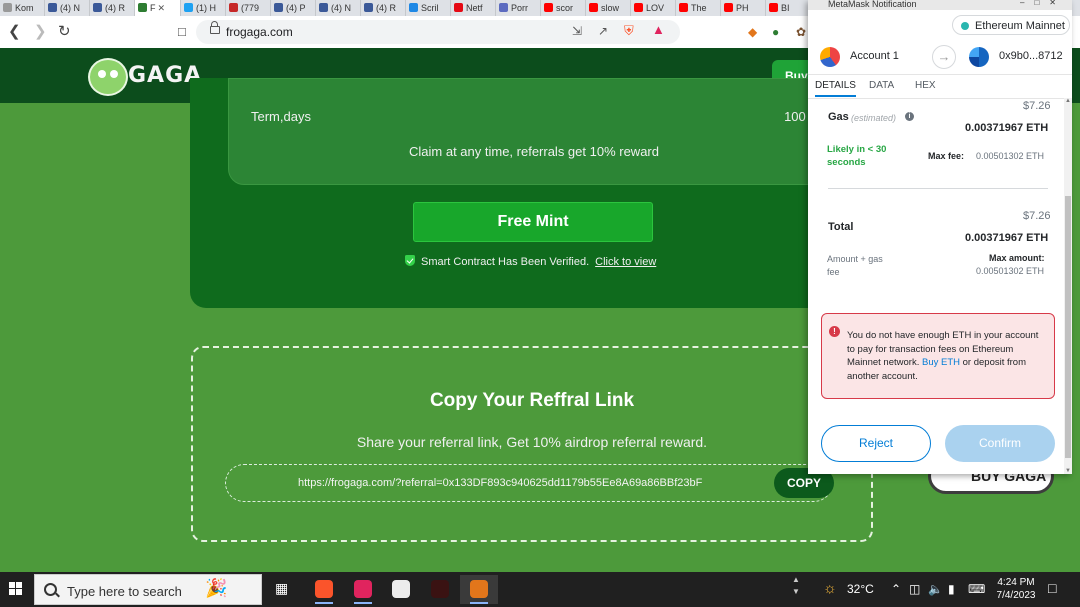 This screenshot has height=607, width=1080. Describe the element at coordinates (1000, 443) in the screenshot. I see `confirm-button: Confirm` at that location.